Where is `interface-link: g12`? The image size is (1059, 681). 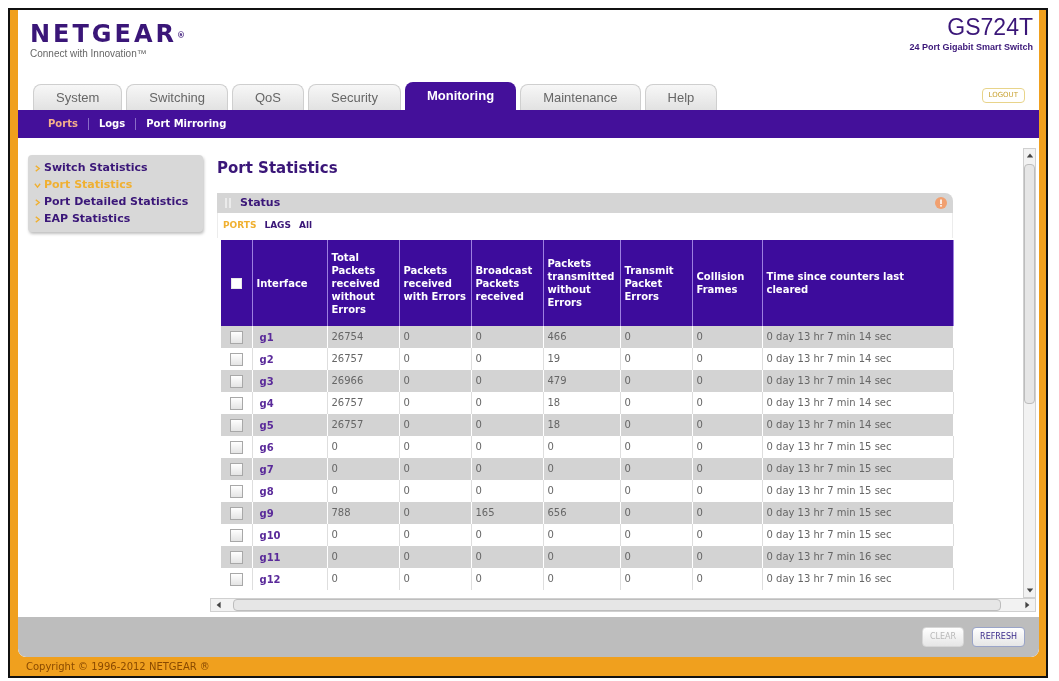
interface-link: g12 is located at coordinates (270, 579).